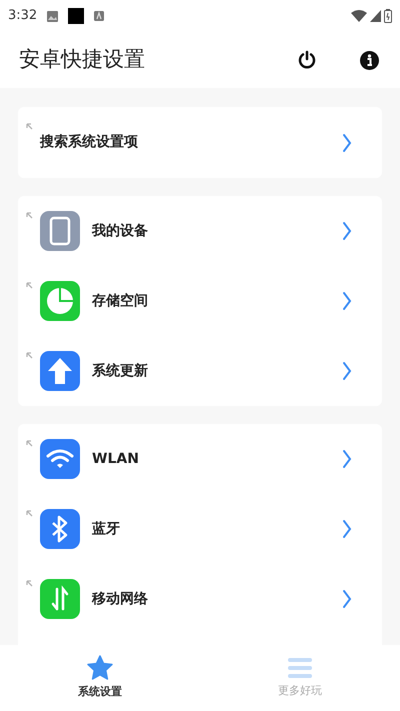 The width and height of the screenshot is (400, 711). I want to click on settings-row: 我的设备, so click(200, 231).